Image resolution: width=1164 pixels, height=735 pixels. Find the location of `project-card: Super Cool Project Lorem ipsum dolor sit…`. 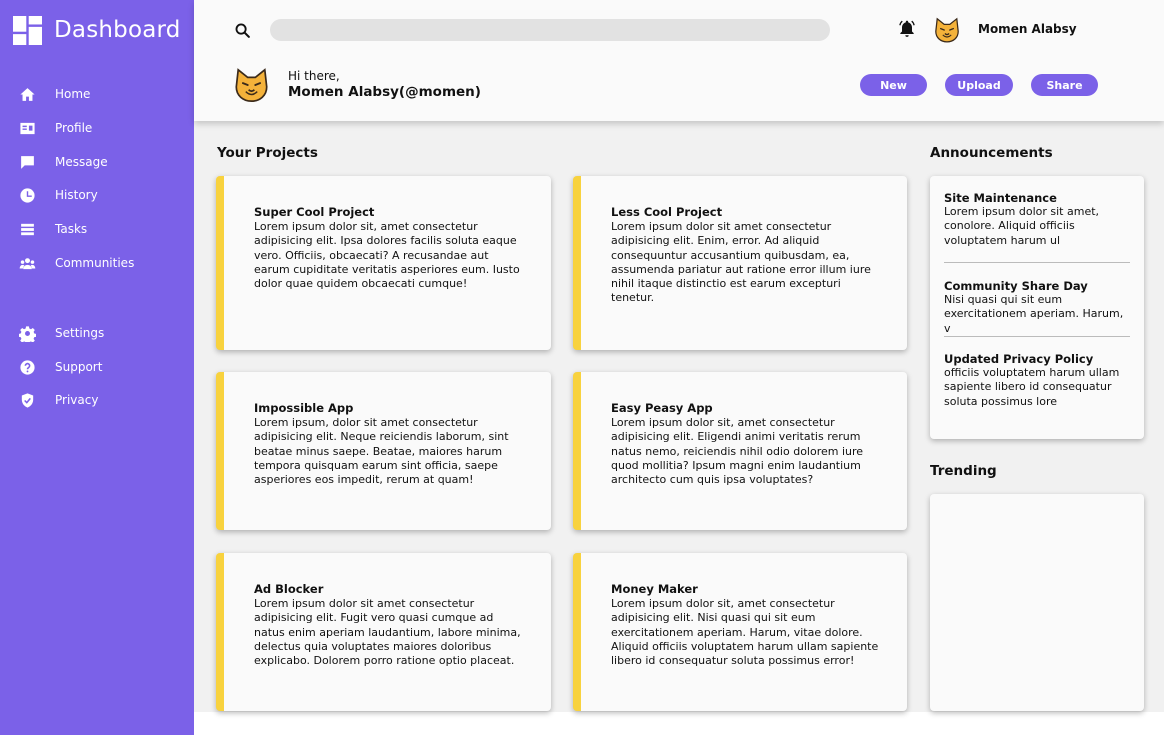

project-card: Super Cool Project Lorem ipsum dolor sit… is located at coordinates (383, 263).